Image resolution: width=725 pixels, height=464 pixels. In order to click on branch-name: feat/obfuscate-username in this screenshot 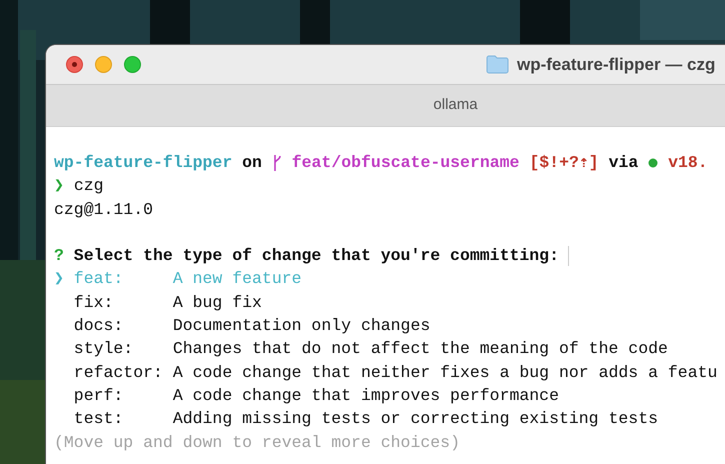, I will do `click(406, 163)`.